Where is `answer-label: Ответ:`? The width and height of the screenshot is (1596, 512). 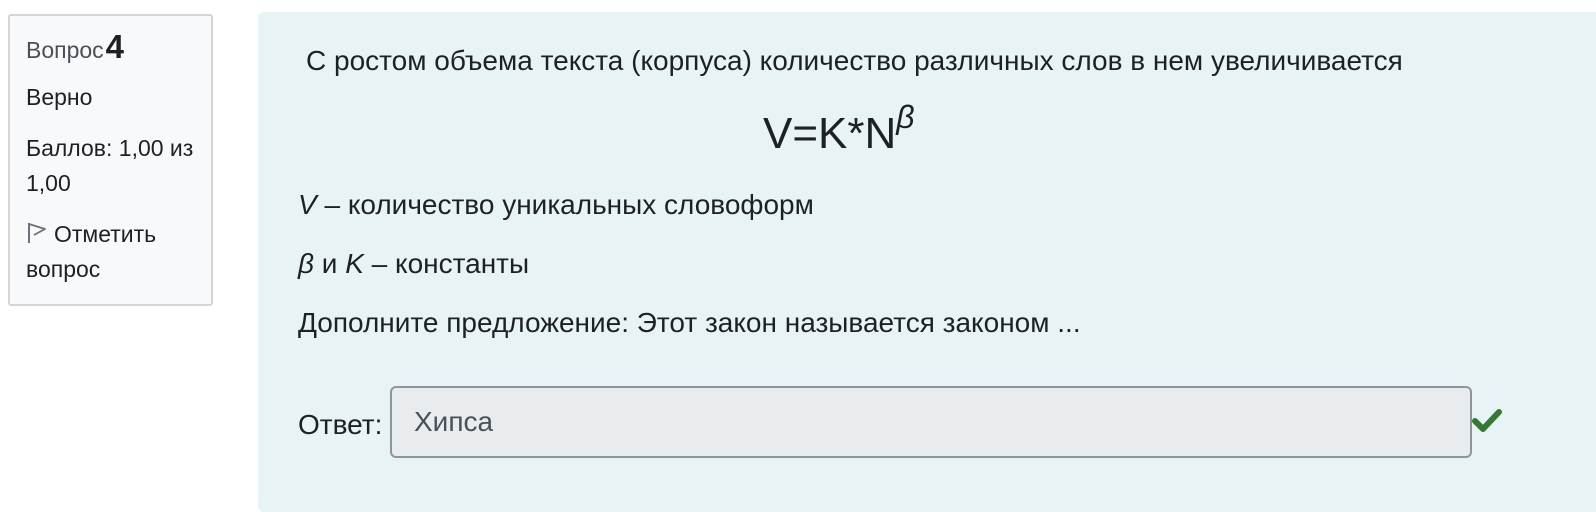
answer-label: Ответ: is located at coordinates (340, 424).